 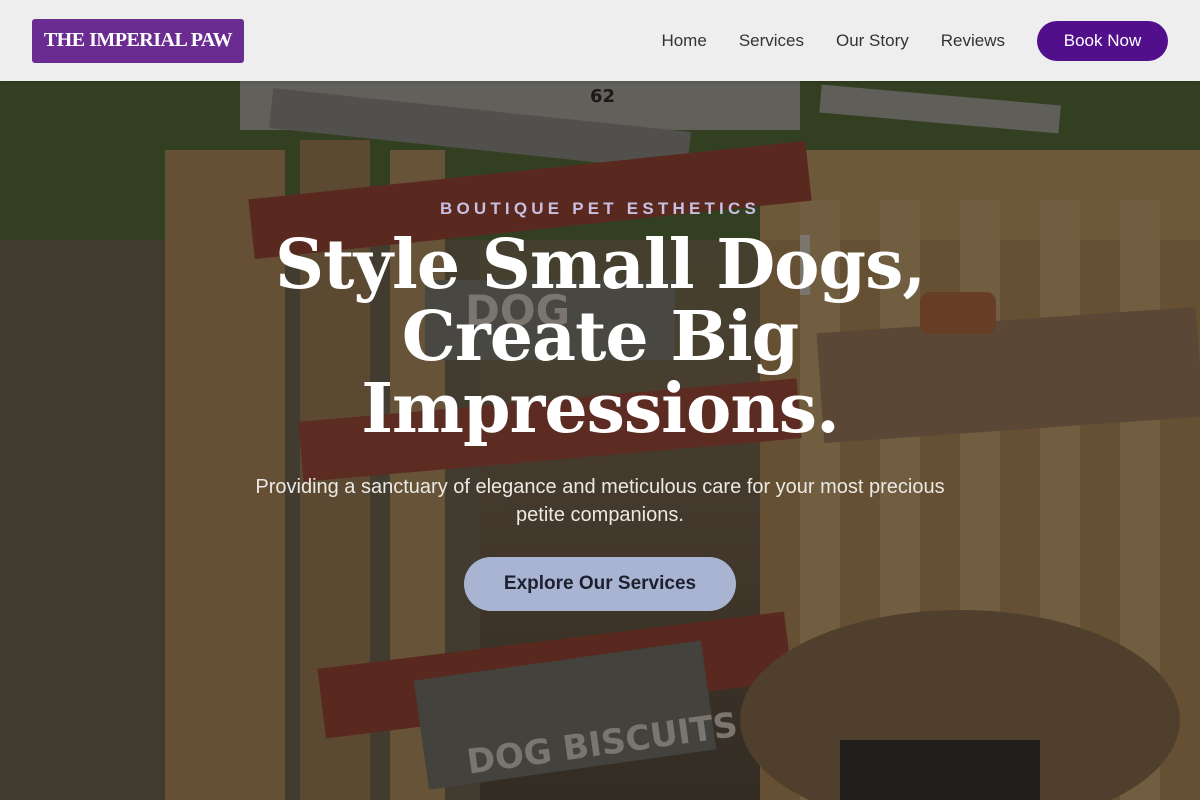 I want to click on main-nav: Home Services Our Story Reviews Book Now, so click(x=914, y=40).